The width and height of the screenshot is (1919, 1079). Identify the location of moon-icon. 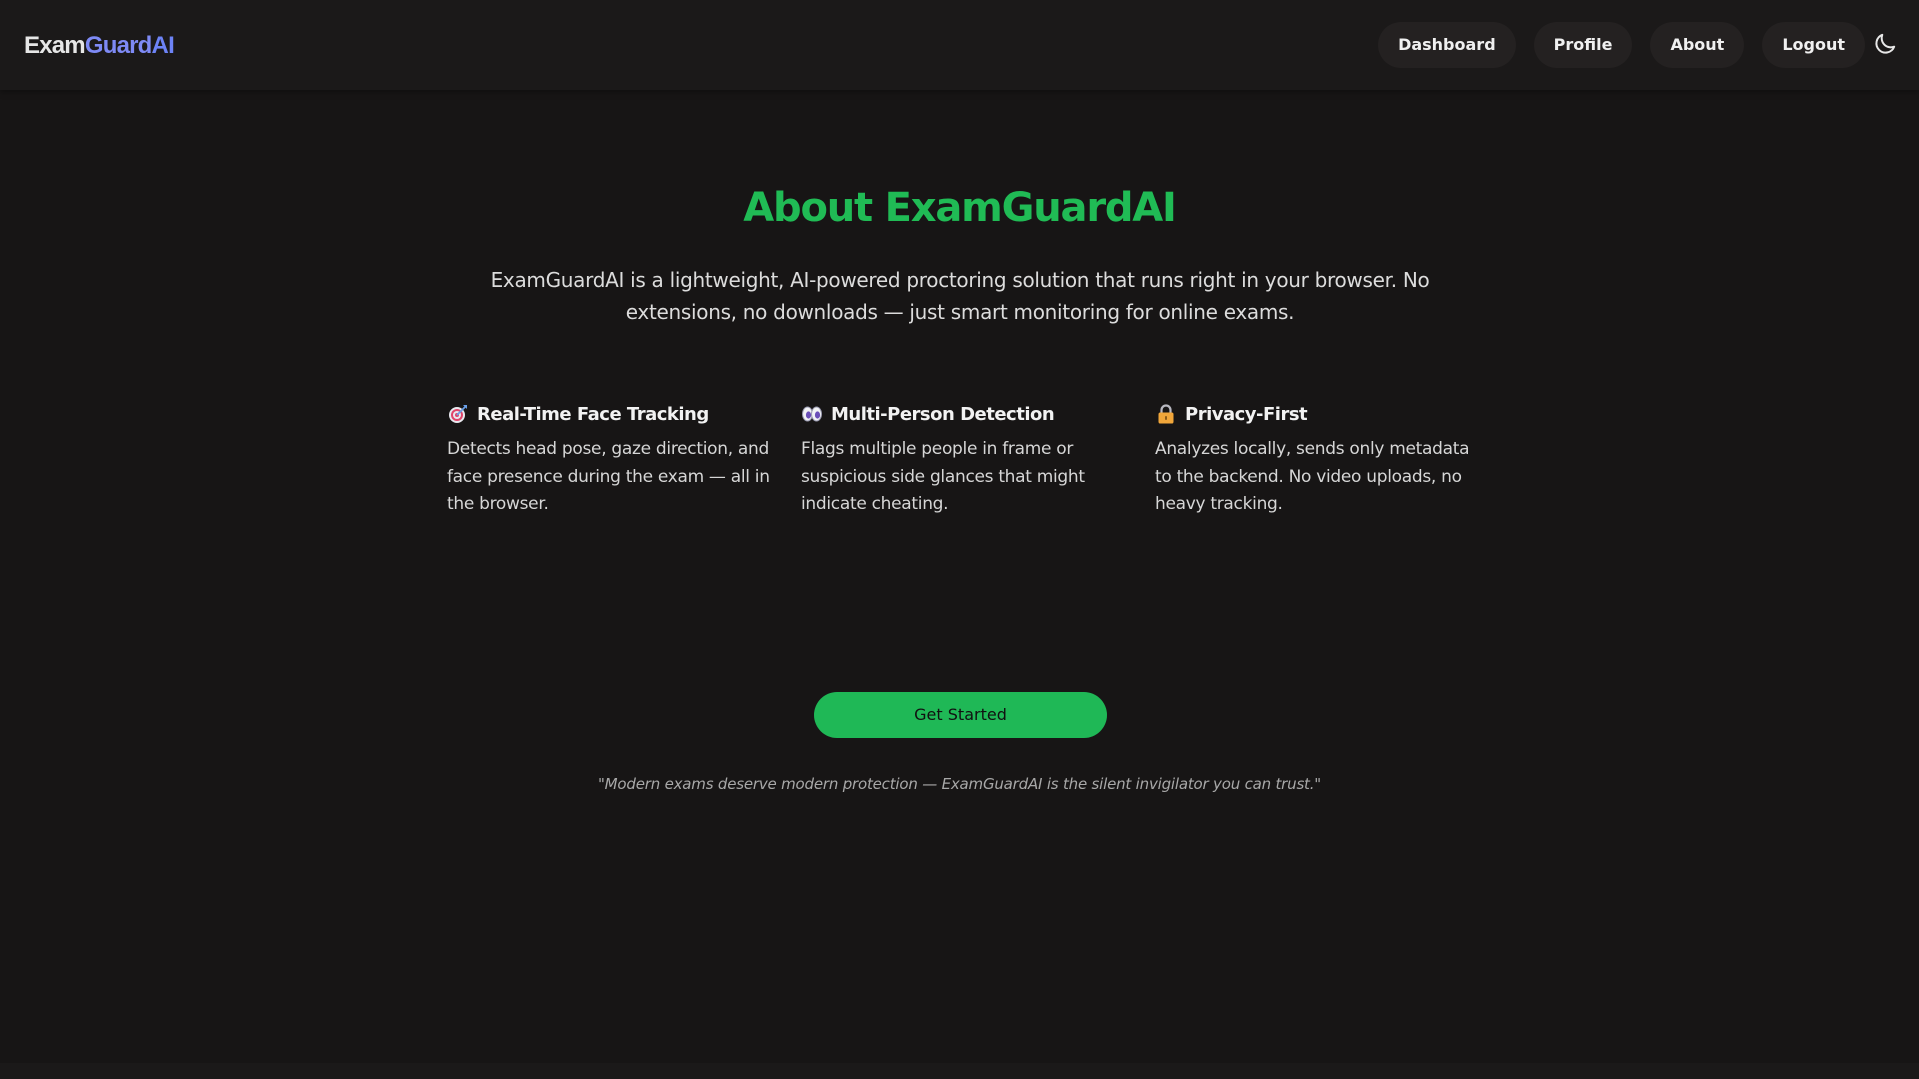
(1885, 43).